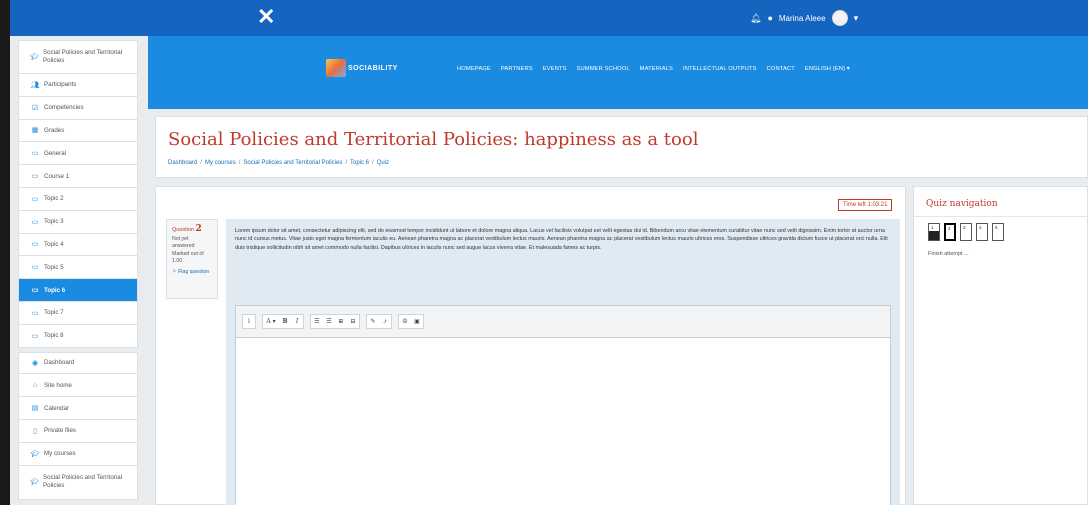  I want to click on emoji-icon: ☺, so click(405, 321).